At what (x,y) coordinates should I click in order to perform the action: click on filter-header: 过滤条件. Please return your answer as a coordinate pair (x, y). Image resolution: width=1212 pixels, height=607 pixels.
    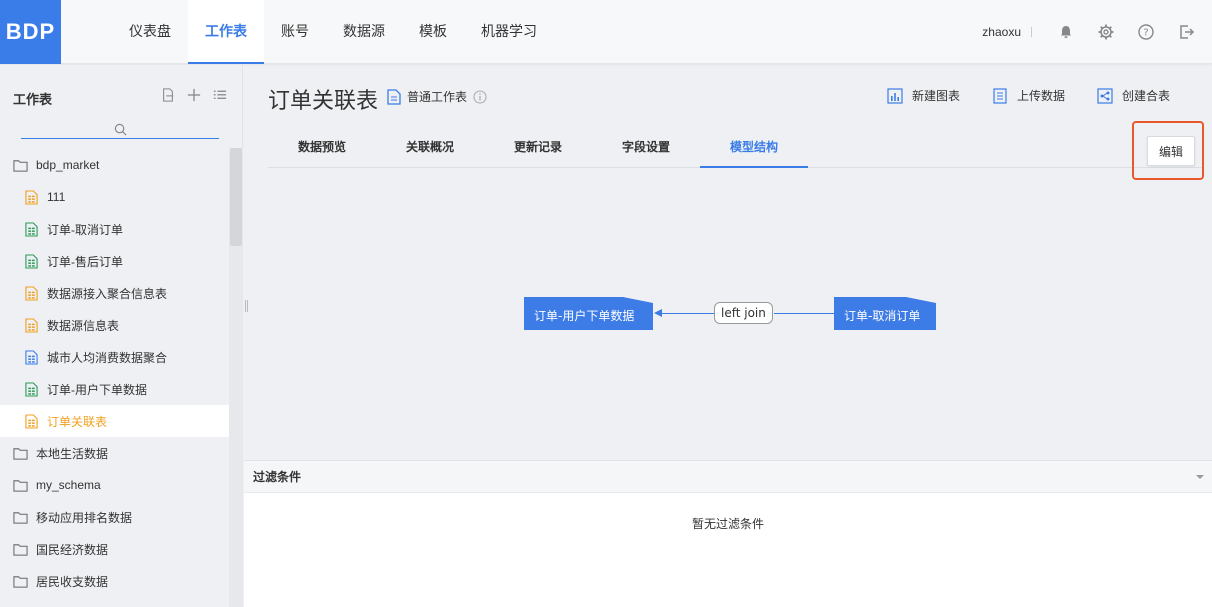
    Looking at the image, I should click on (728, 477).